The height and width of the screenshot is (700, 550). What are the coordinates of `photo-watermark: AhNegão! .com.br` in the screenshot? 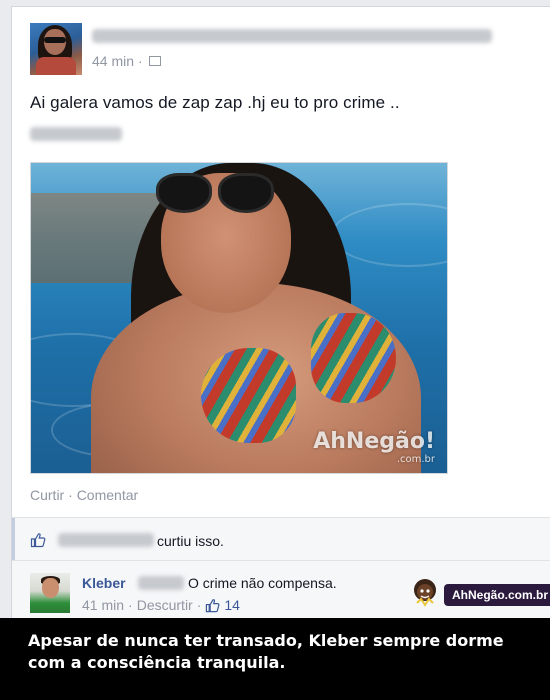 It's located at (374, 447).